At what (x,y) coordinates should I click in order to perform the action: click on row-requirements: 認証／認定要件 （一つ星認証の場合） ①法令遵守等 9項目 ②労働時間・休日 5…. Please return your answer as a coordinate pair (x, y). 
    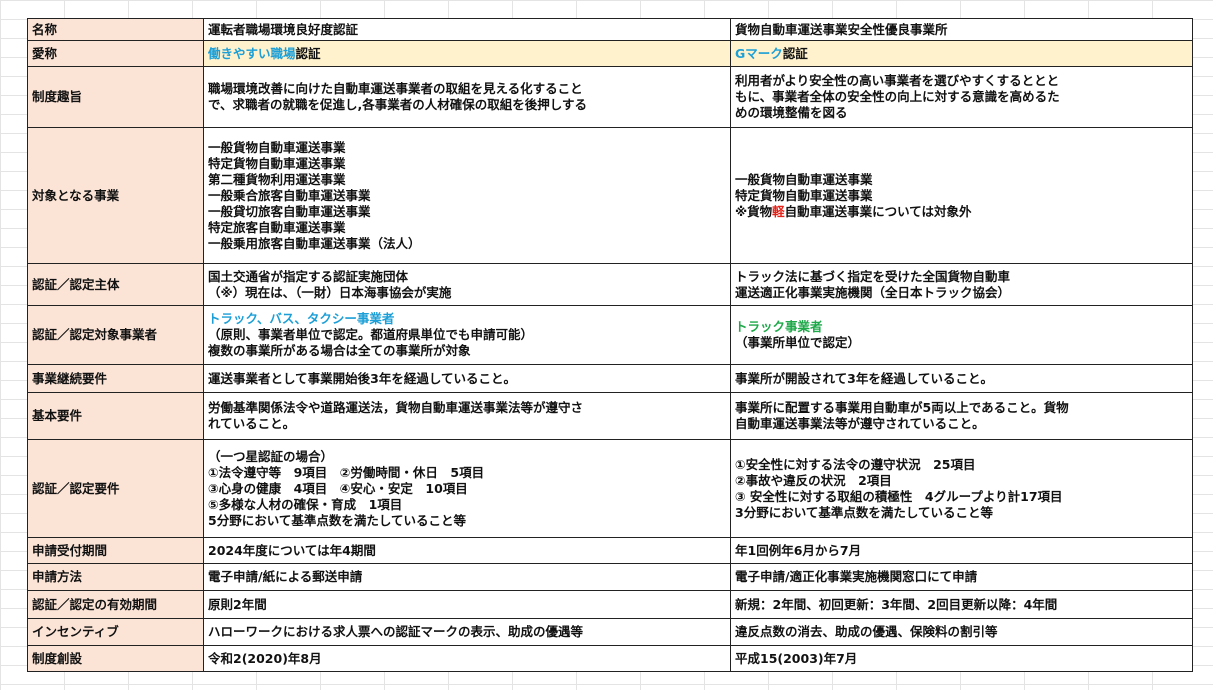
    Looking at the image, I should click on (610, 488).